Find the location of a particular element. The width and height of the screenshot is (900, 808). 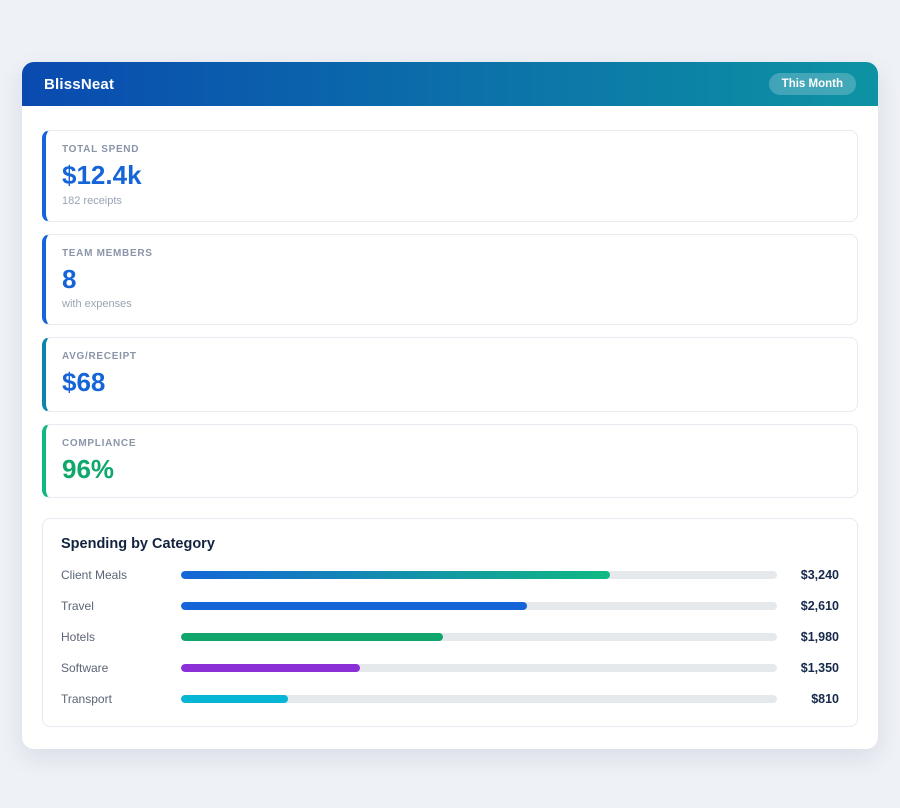

stat-card-avg-receipt: AVG/RECEIPT $68 is located at coordinates (450, 374).